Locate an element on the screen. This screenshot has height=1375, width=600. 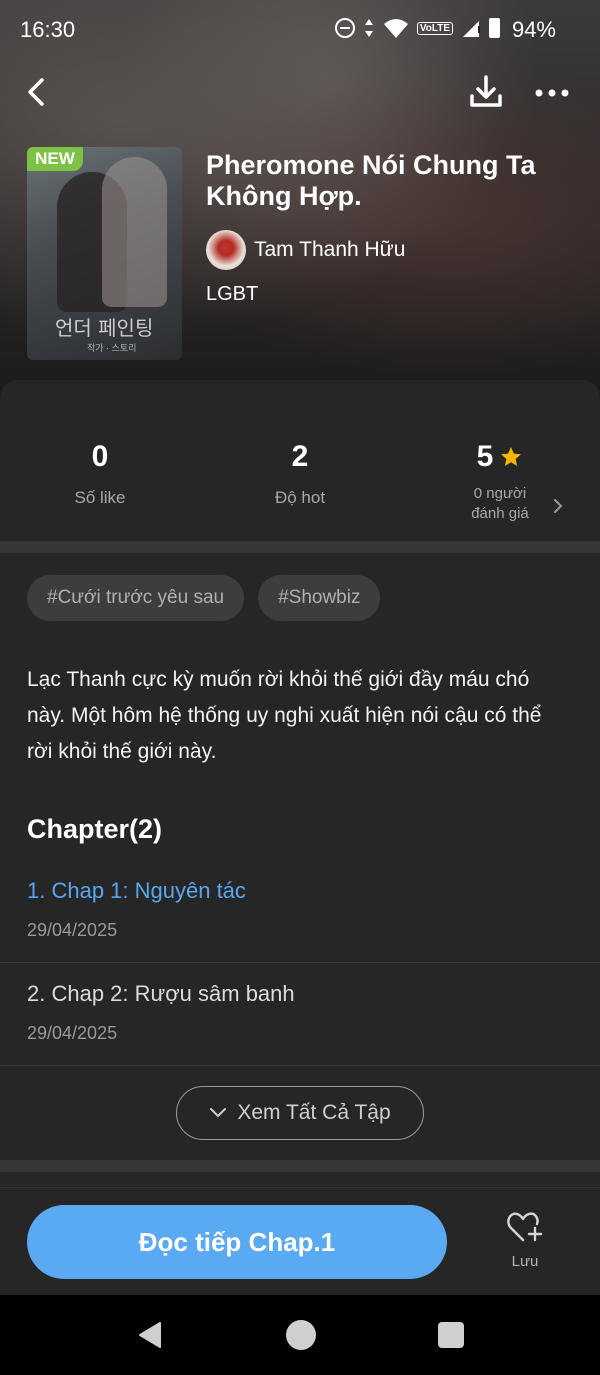
save-button: Lưu is located at coordinates (525, 1245).